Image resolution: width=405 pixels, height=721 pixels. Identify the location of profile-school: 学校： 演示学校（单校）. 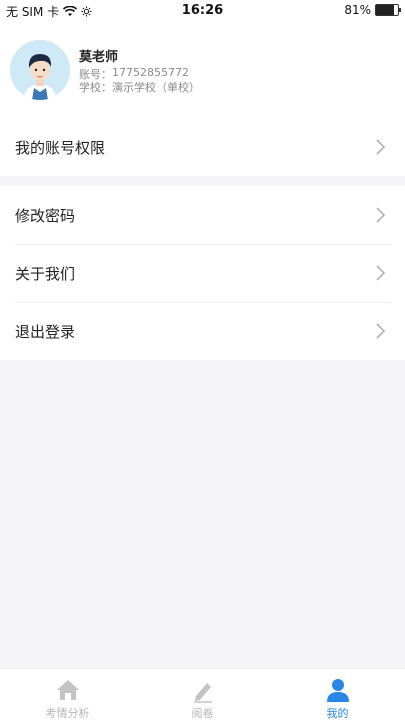
(139, 87).